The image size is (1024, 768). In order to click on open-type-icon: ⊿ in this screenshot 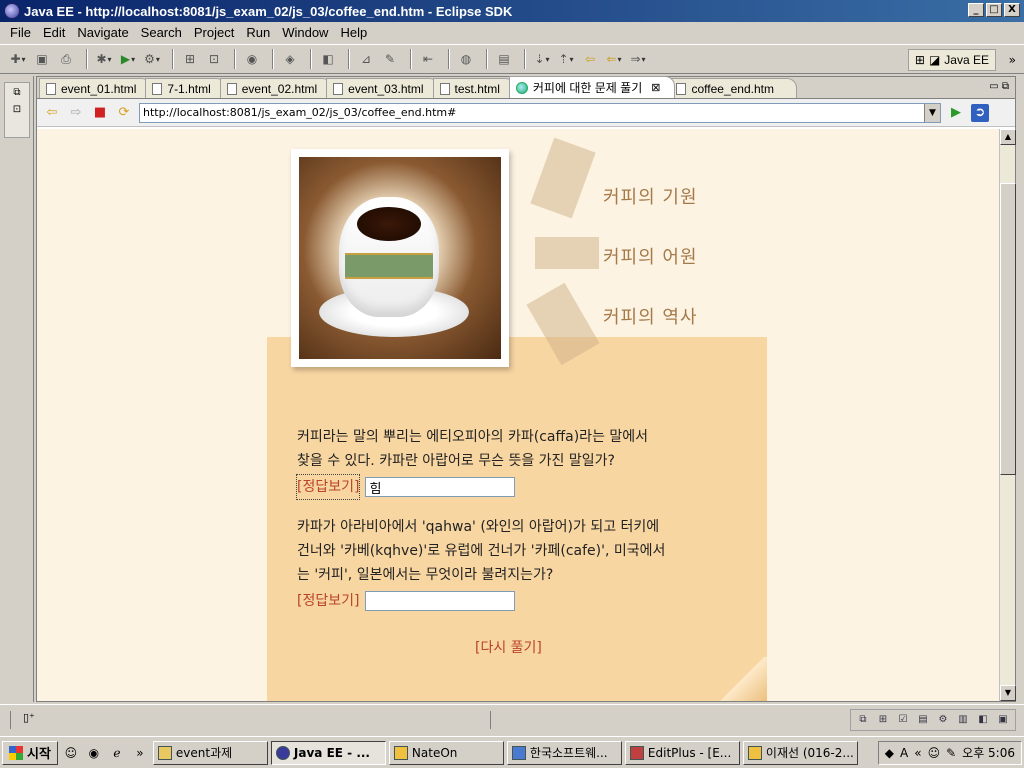, I will do `click(366, 59)`.